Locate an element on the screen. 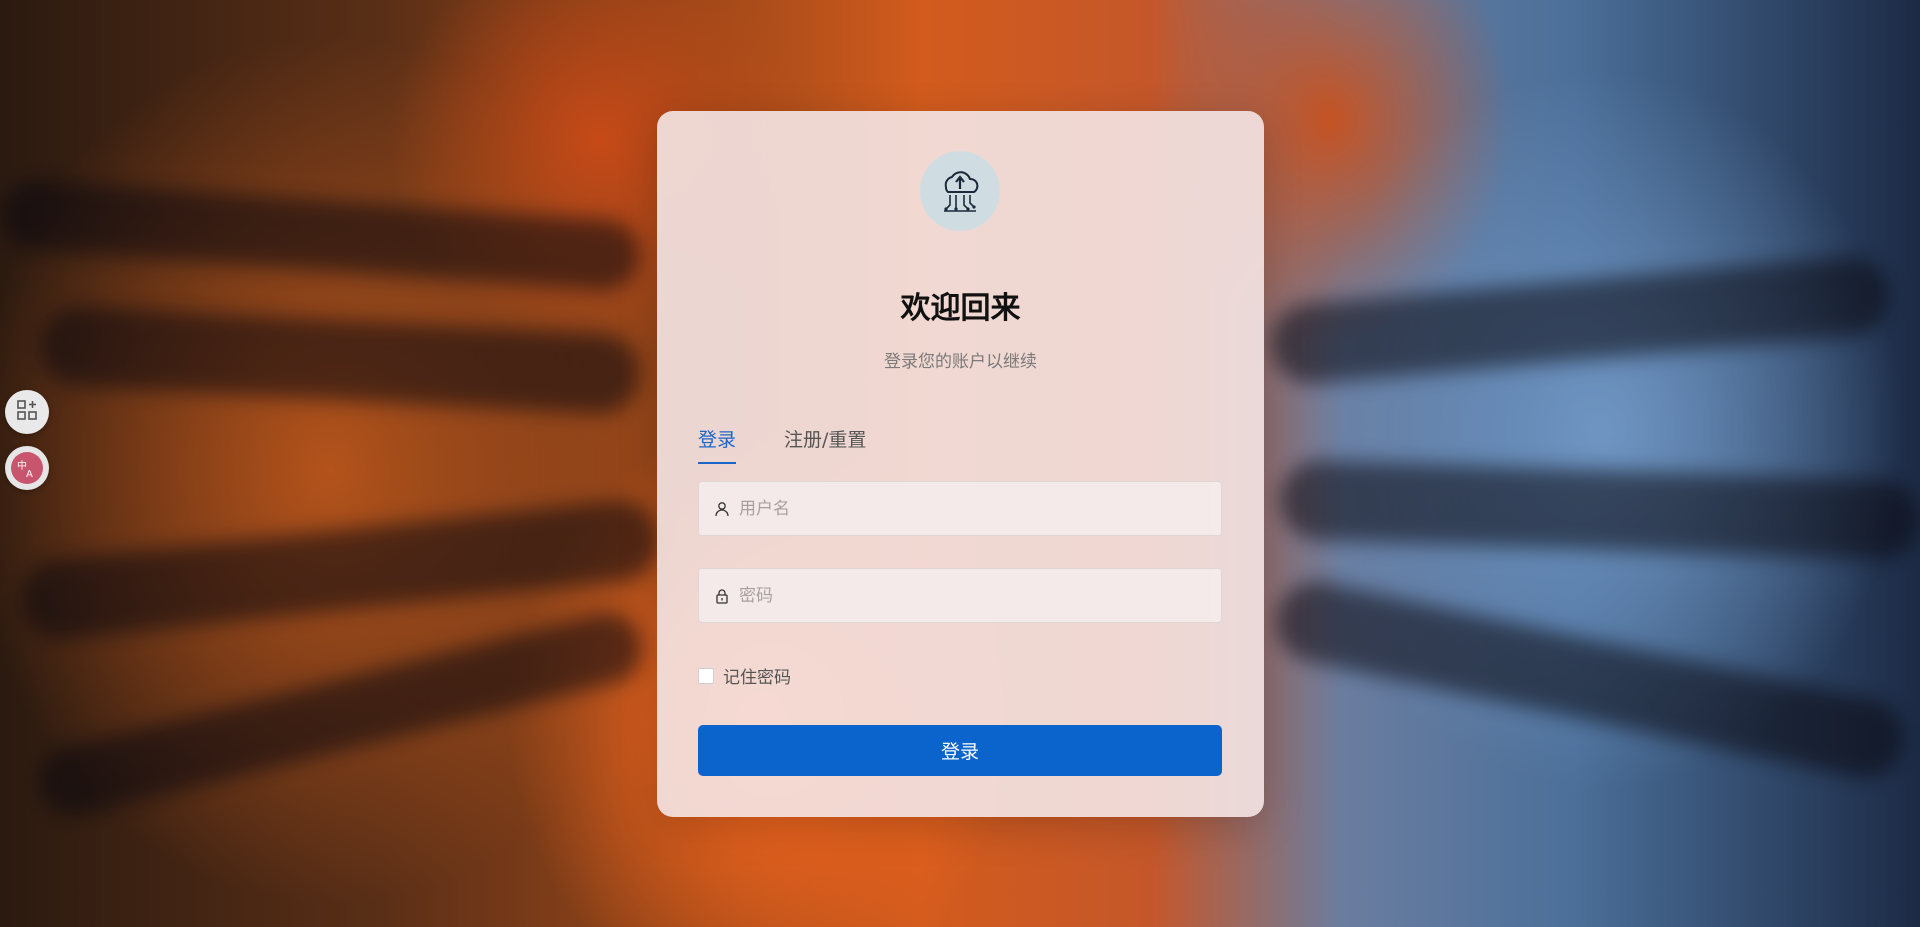  cloud-circuit-logo is located at coordinates (960, 191).